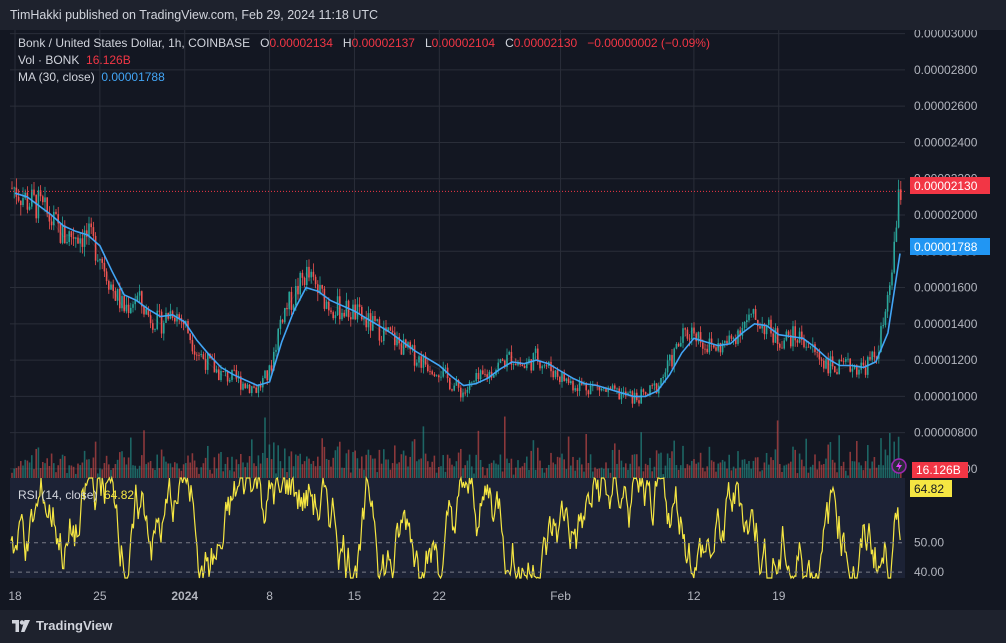  I want to click on brand-logo: TradingView, so click(62, 625).